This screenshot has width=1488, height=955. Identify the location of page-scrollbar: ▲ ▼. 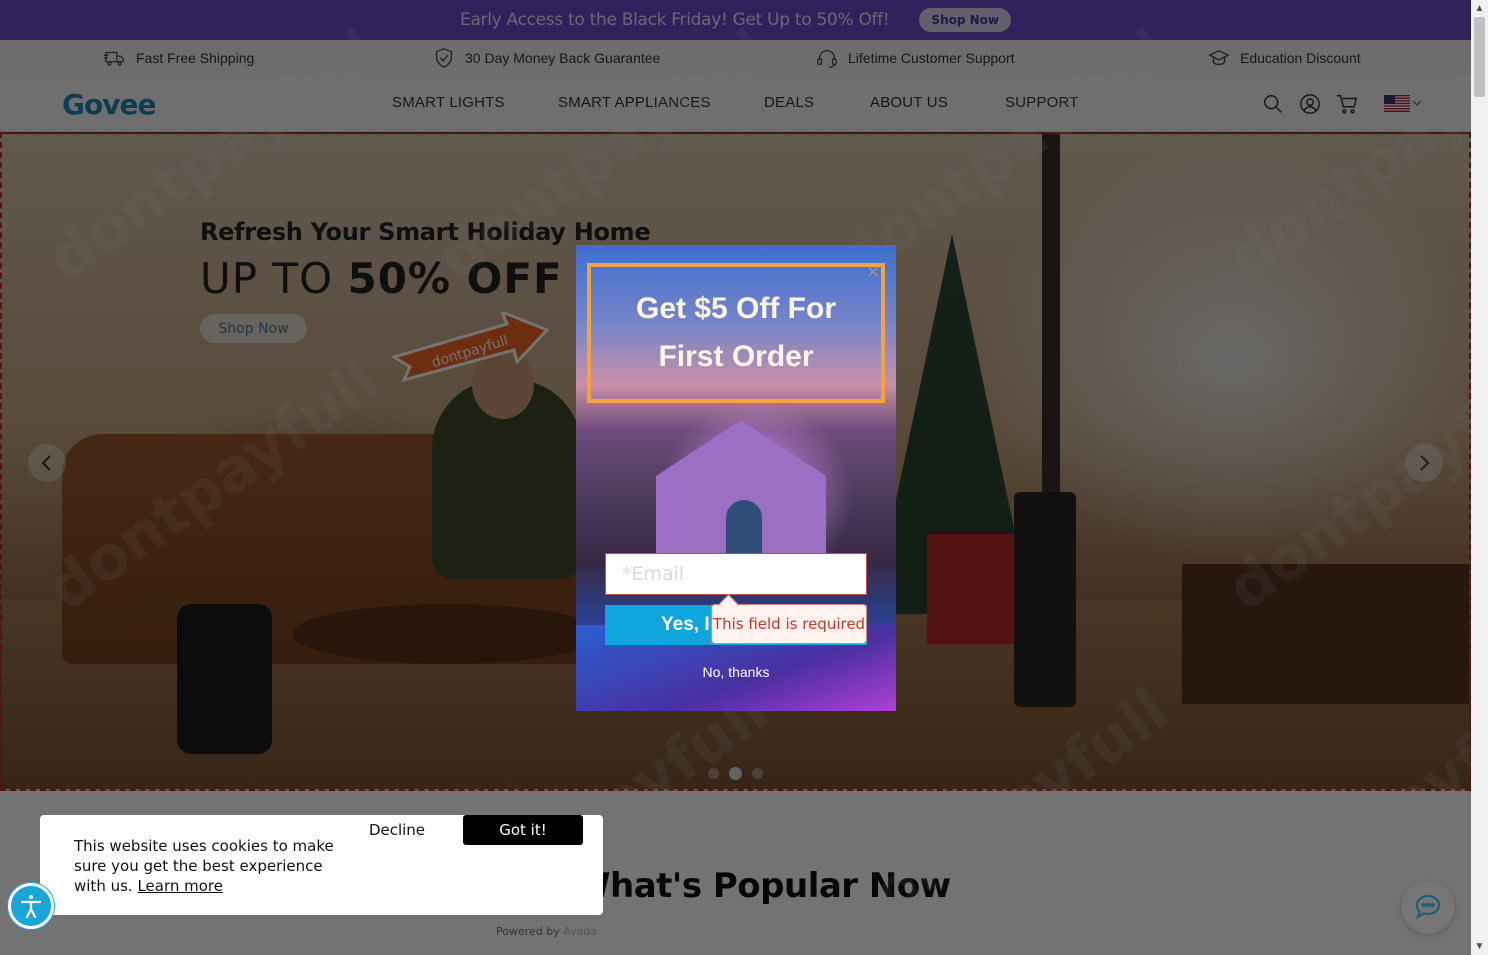
(1479, 477).